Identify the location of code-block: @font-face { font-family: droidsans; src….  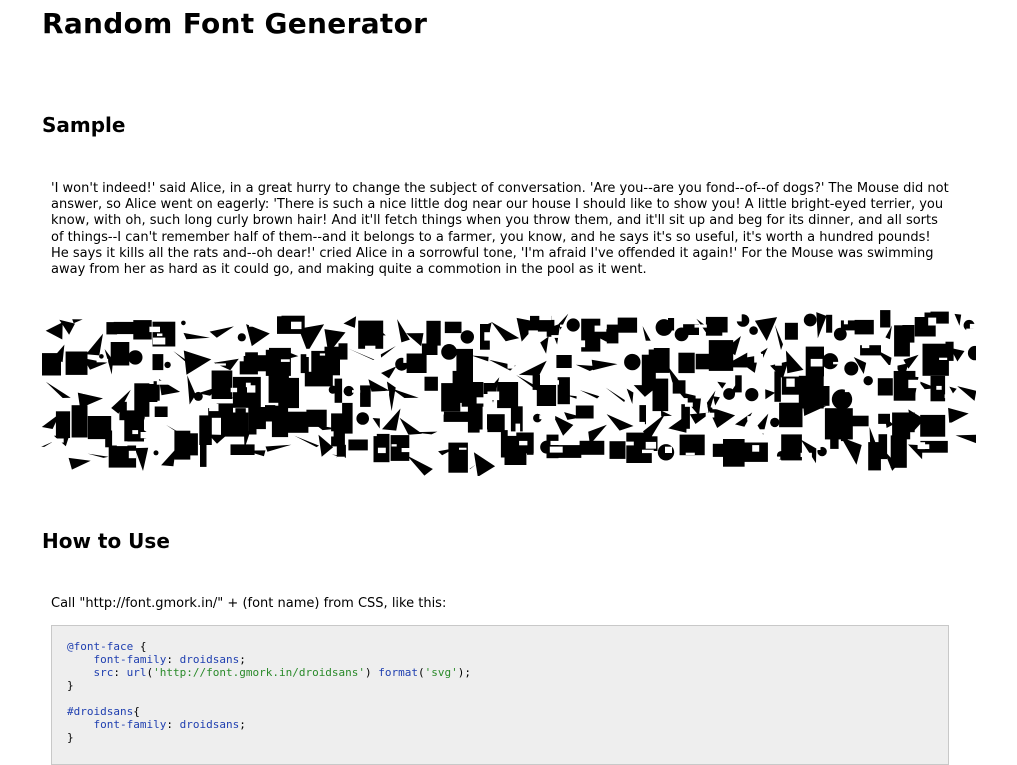
(269, 692).